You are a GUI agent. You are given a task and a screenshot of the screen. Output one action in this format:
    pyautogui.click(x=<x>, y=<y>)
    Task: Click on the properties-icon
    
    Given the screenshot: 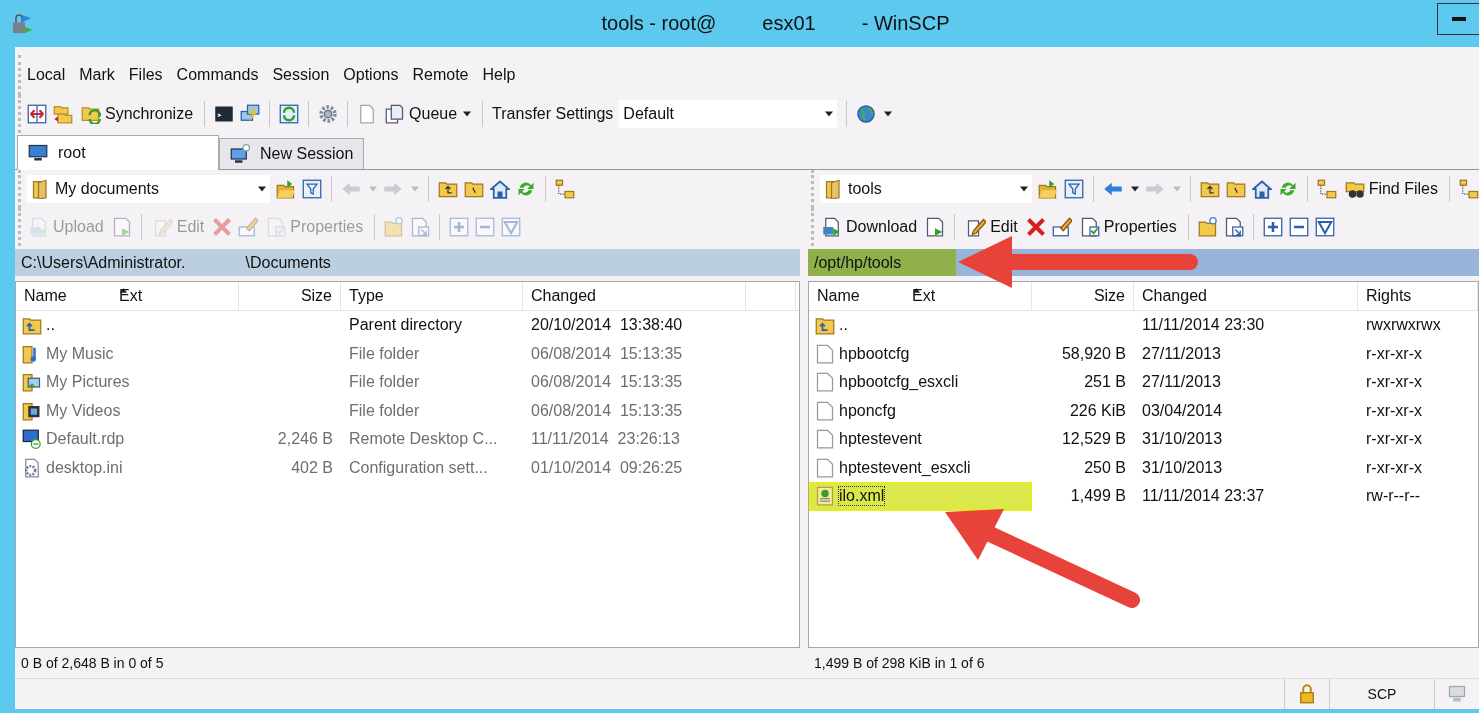 What is the action you would take?
    pyautogui.click(x=276, y=227)
    